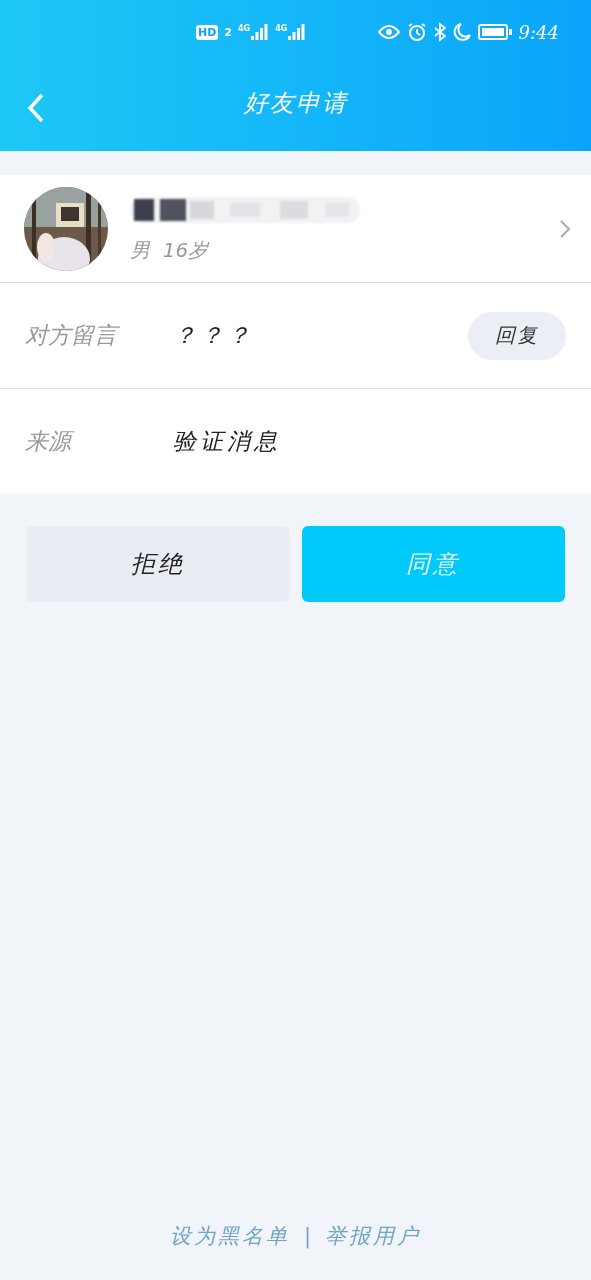 Image resolution: width=591 pixels, height=1280 pixels. What do you see at coordinates (207, 32) in the screenshot?
I see `hd-badge: HD` at bounding box center [207, 32].